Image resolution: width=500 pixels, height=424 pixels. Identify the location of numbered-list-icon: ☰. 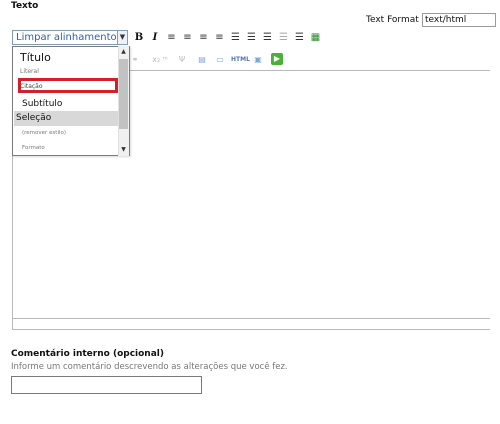
(251, 37).